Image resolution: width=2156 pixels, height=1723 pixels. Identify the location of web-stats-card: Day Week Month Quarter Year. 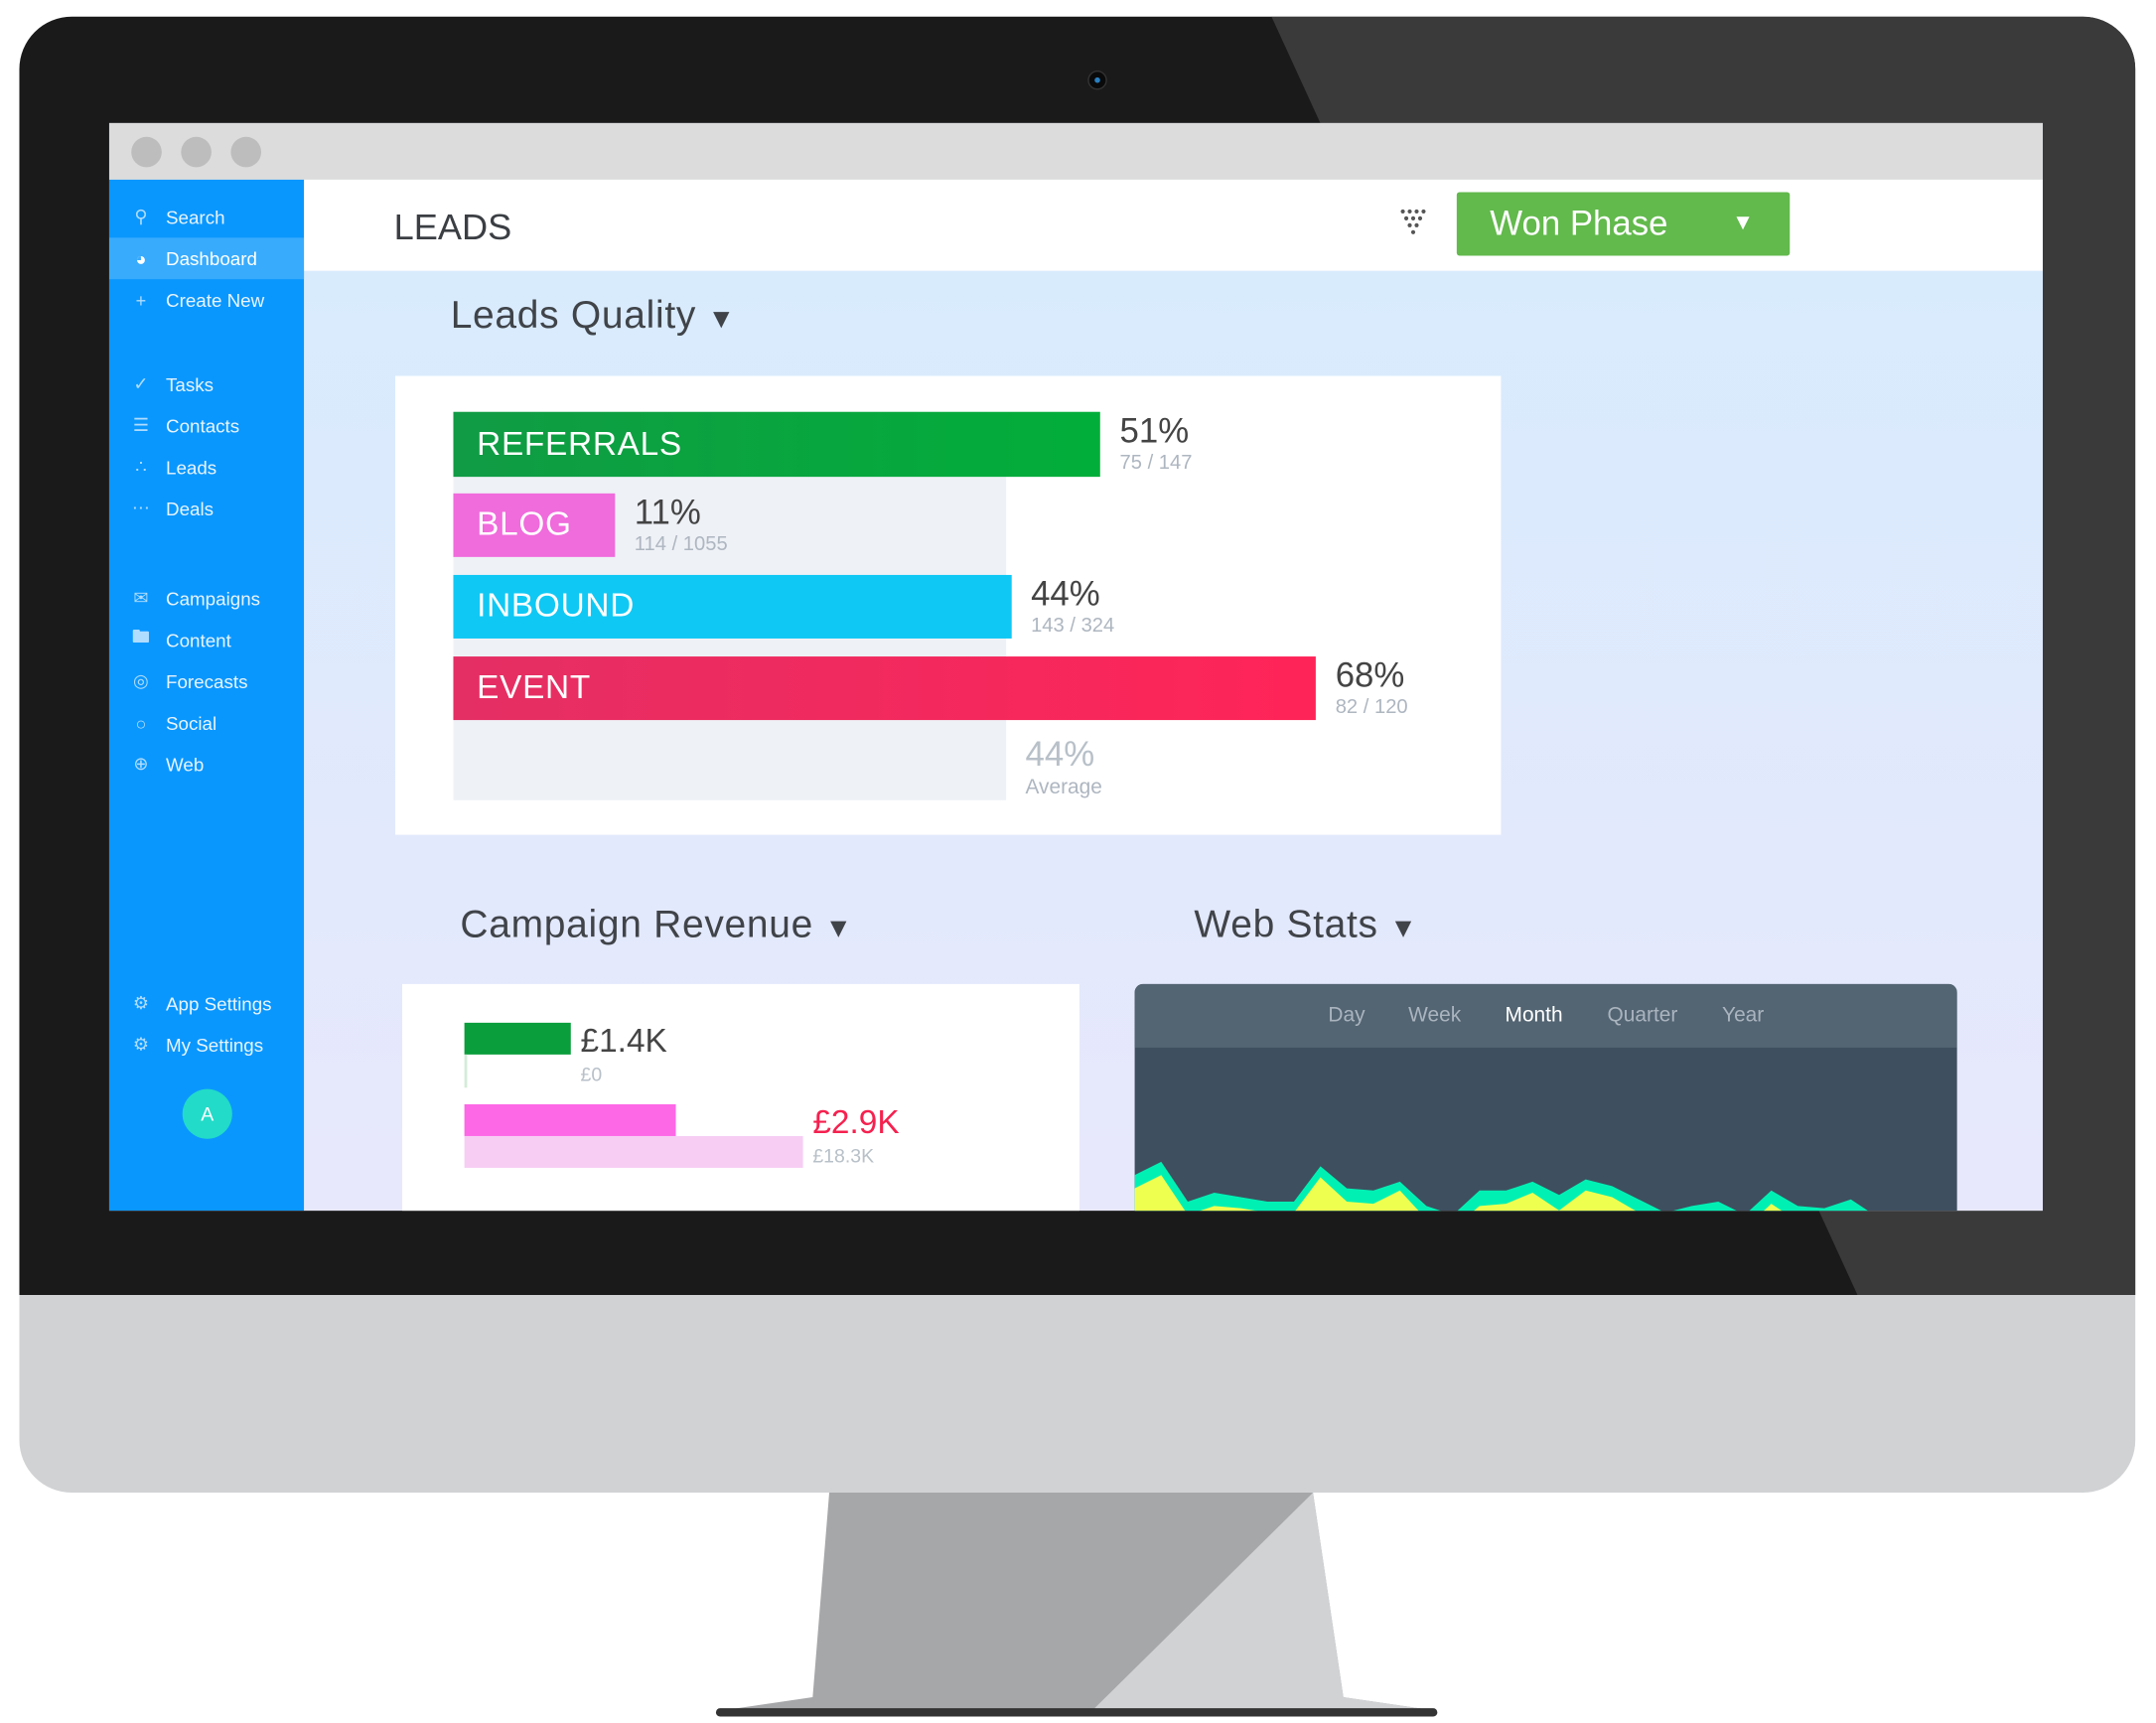
(1546, 1097).